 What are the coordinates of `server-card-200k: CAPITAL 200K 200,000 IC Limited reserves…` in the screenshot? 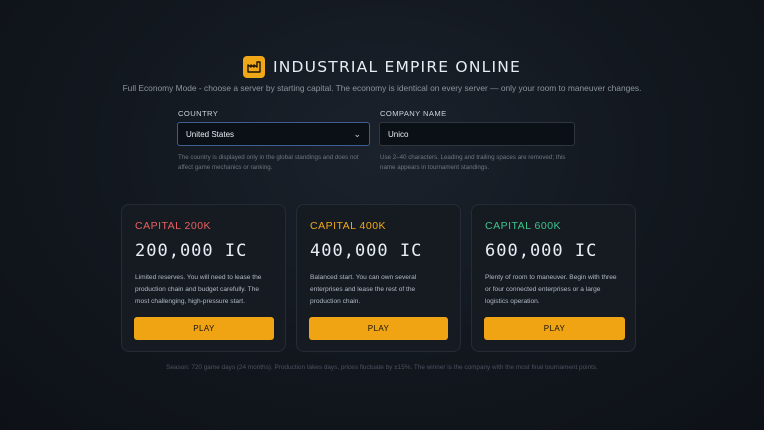 It's located at (203, 278).